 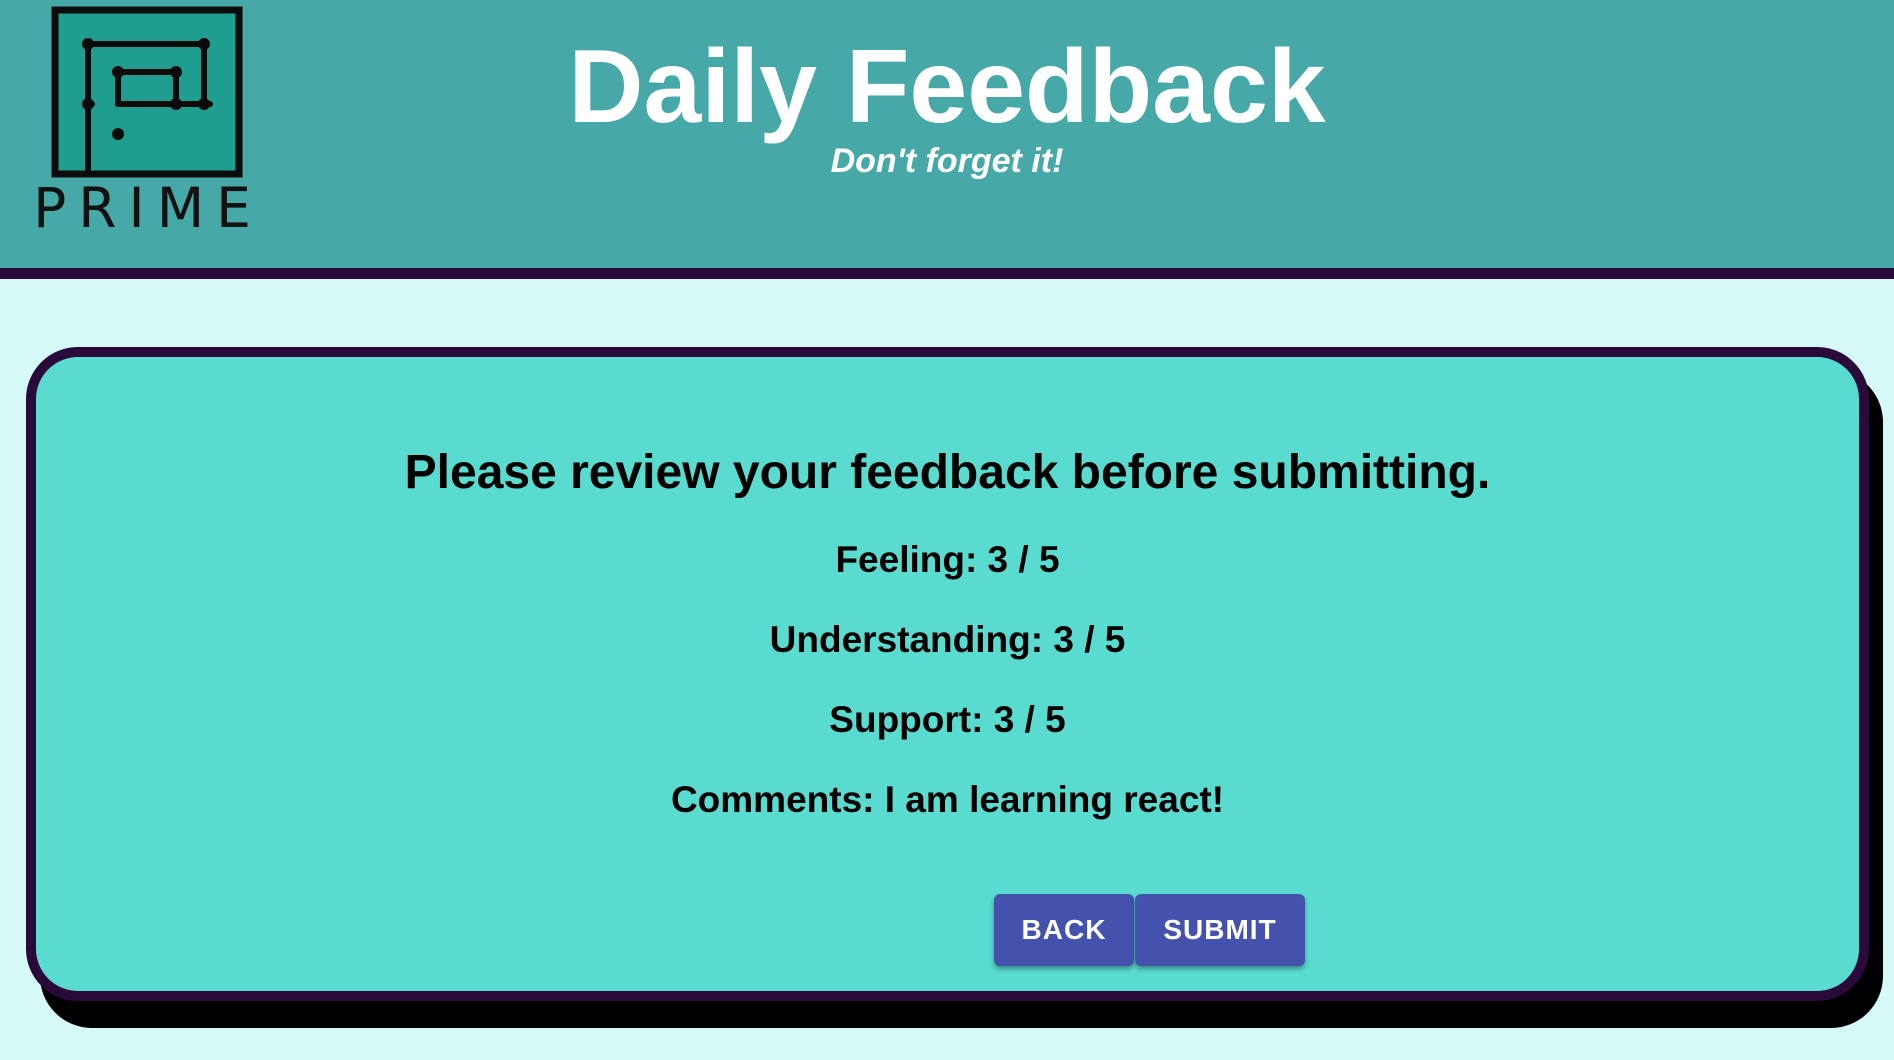 What do you see at coordinates (1220, 930) in the screenshot?
I see `submit-button: SUBMIT` at bounding box center [1220, 930].